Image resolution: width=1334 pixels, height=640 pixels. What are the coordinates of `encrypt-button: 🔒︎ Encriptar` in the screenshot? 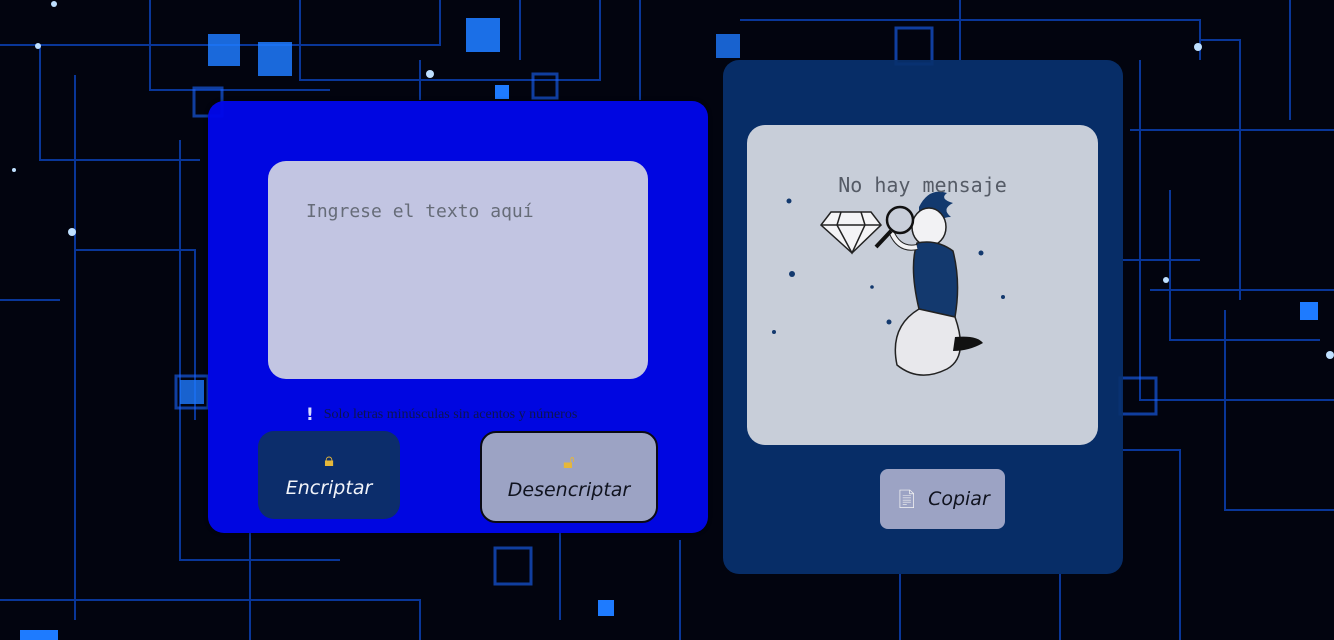 It's located at (329, 475).